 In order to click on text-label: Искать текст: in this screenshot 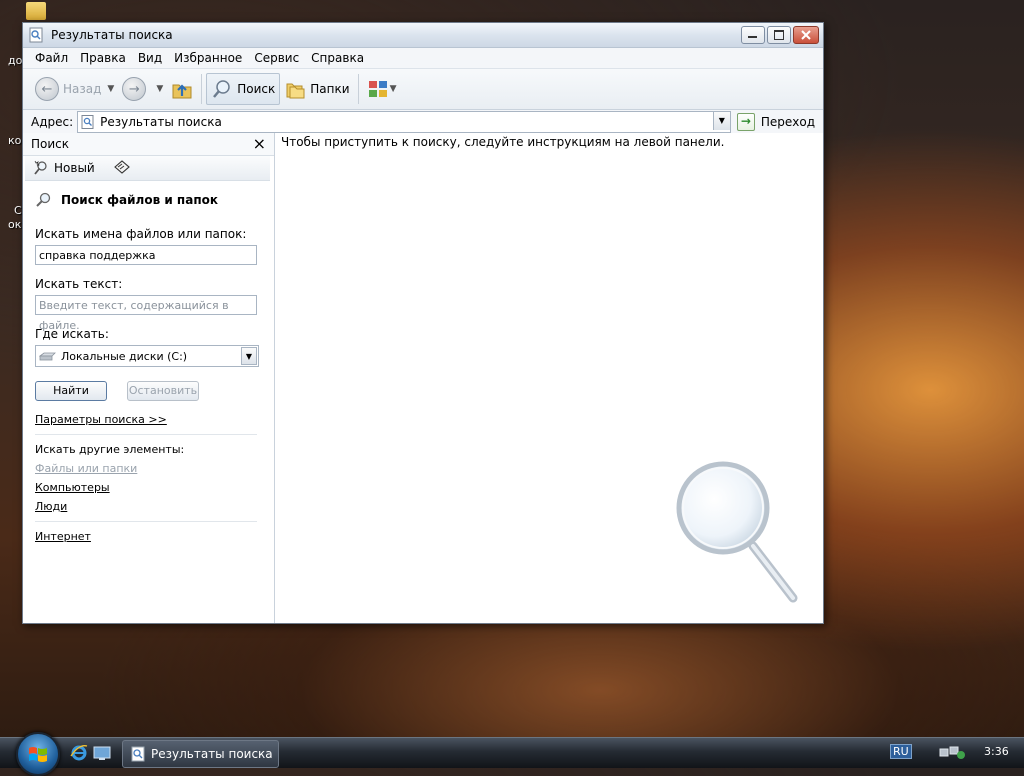, I will do `click(79, 284)`.